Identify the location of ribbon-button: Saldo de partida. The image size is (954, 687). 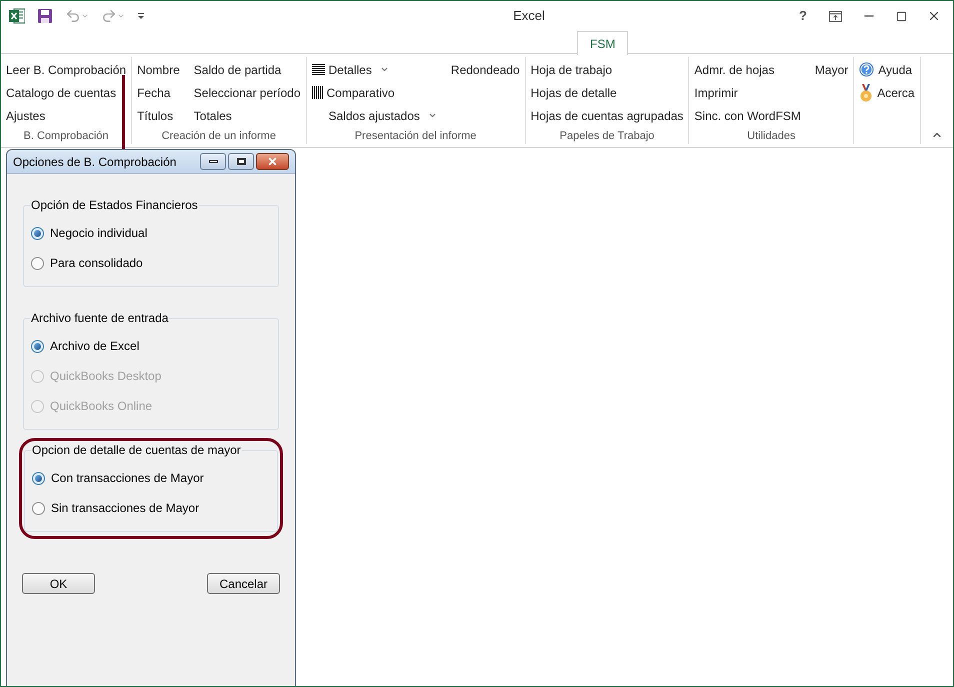
(247, 69).